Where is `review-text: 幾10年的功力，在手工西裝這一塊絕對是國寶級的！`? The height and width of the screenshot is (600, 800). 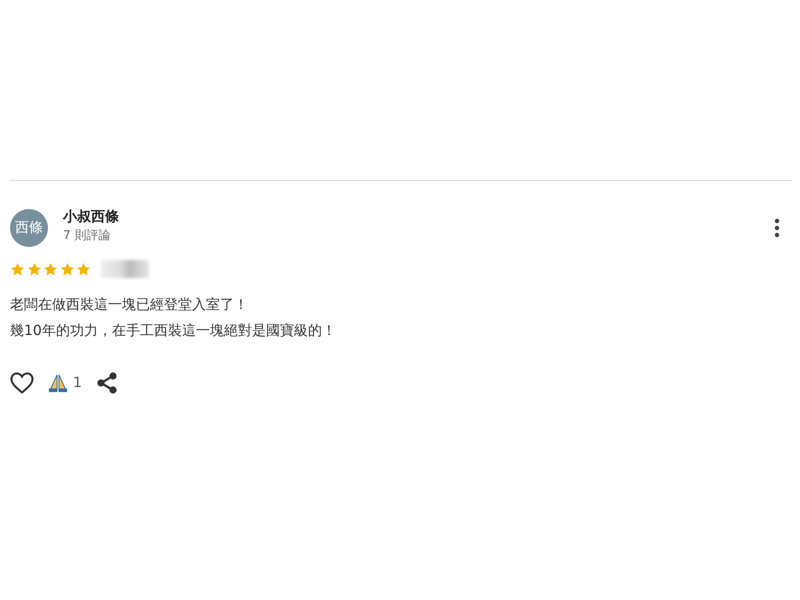
review-text: 幾10年的功力，在手工西裝這一塊絕對是國寶級的！ is located at coordinates (173, 331).